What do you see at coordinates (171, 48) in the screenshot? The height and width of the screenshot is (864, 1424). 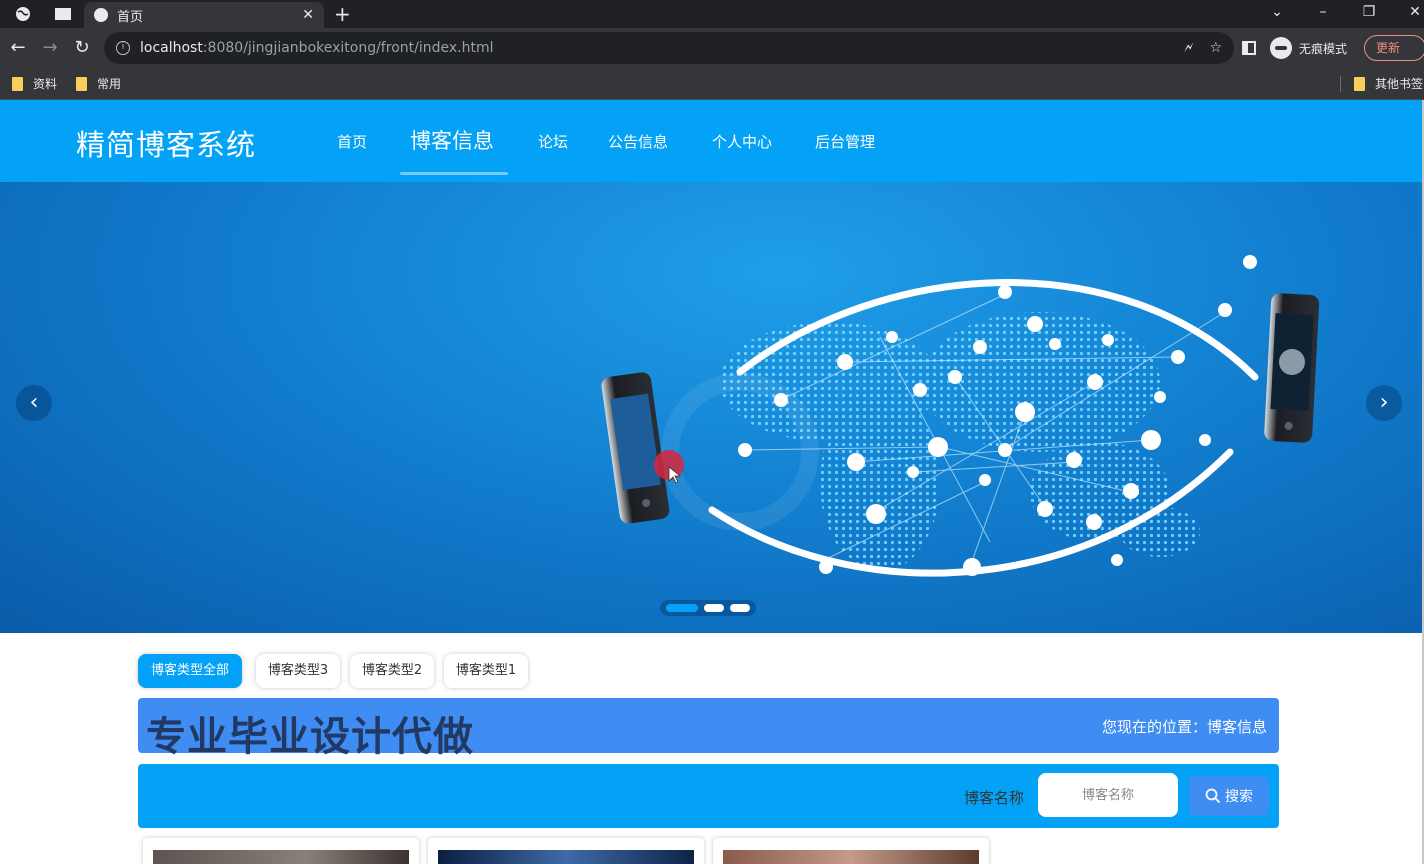 I see `url-host: localhost` at bounding box center [171, 48].